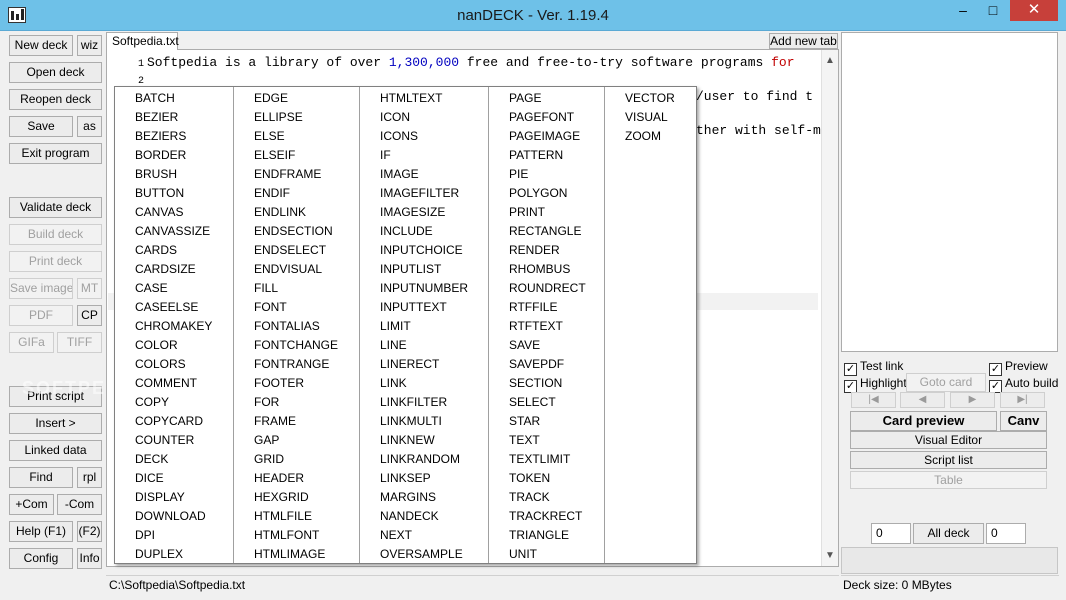  I want to click on keyword-item: HEADER, so click(279, 478).